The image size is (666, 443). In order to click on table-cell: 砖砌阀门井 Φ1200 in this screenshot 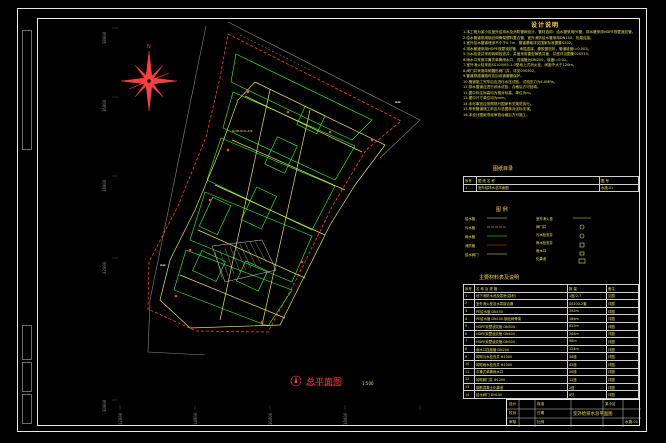, I will do `click(521, 379)`.